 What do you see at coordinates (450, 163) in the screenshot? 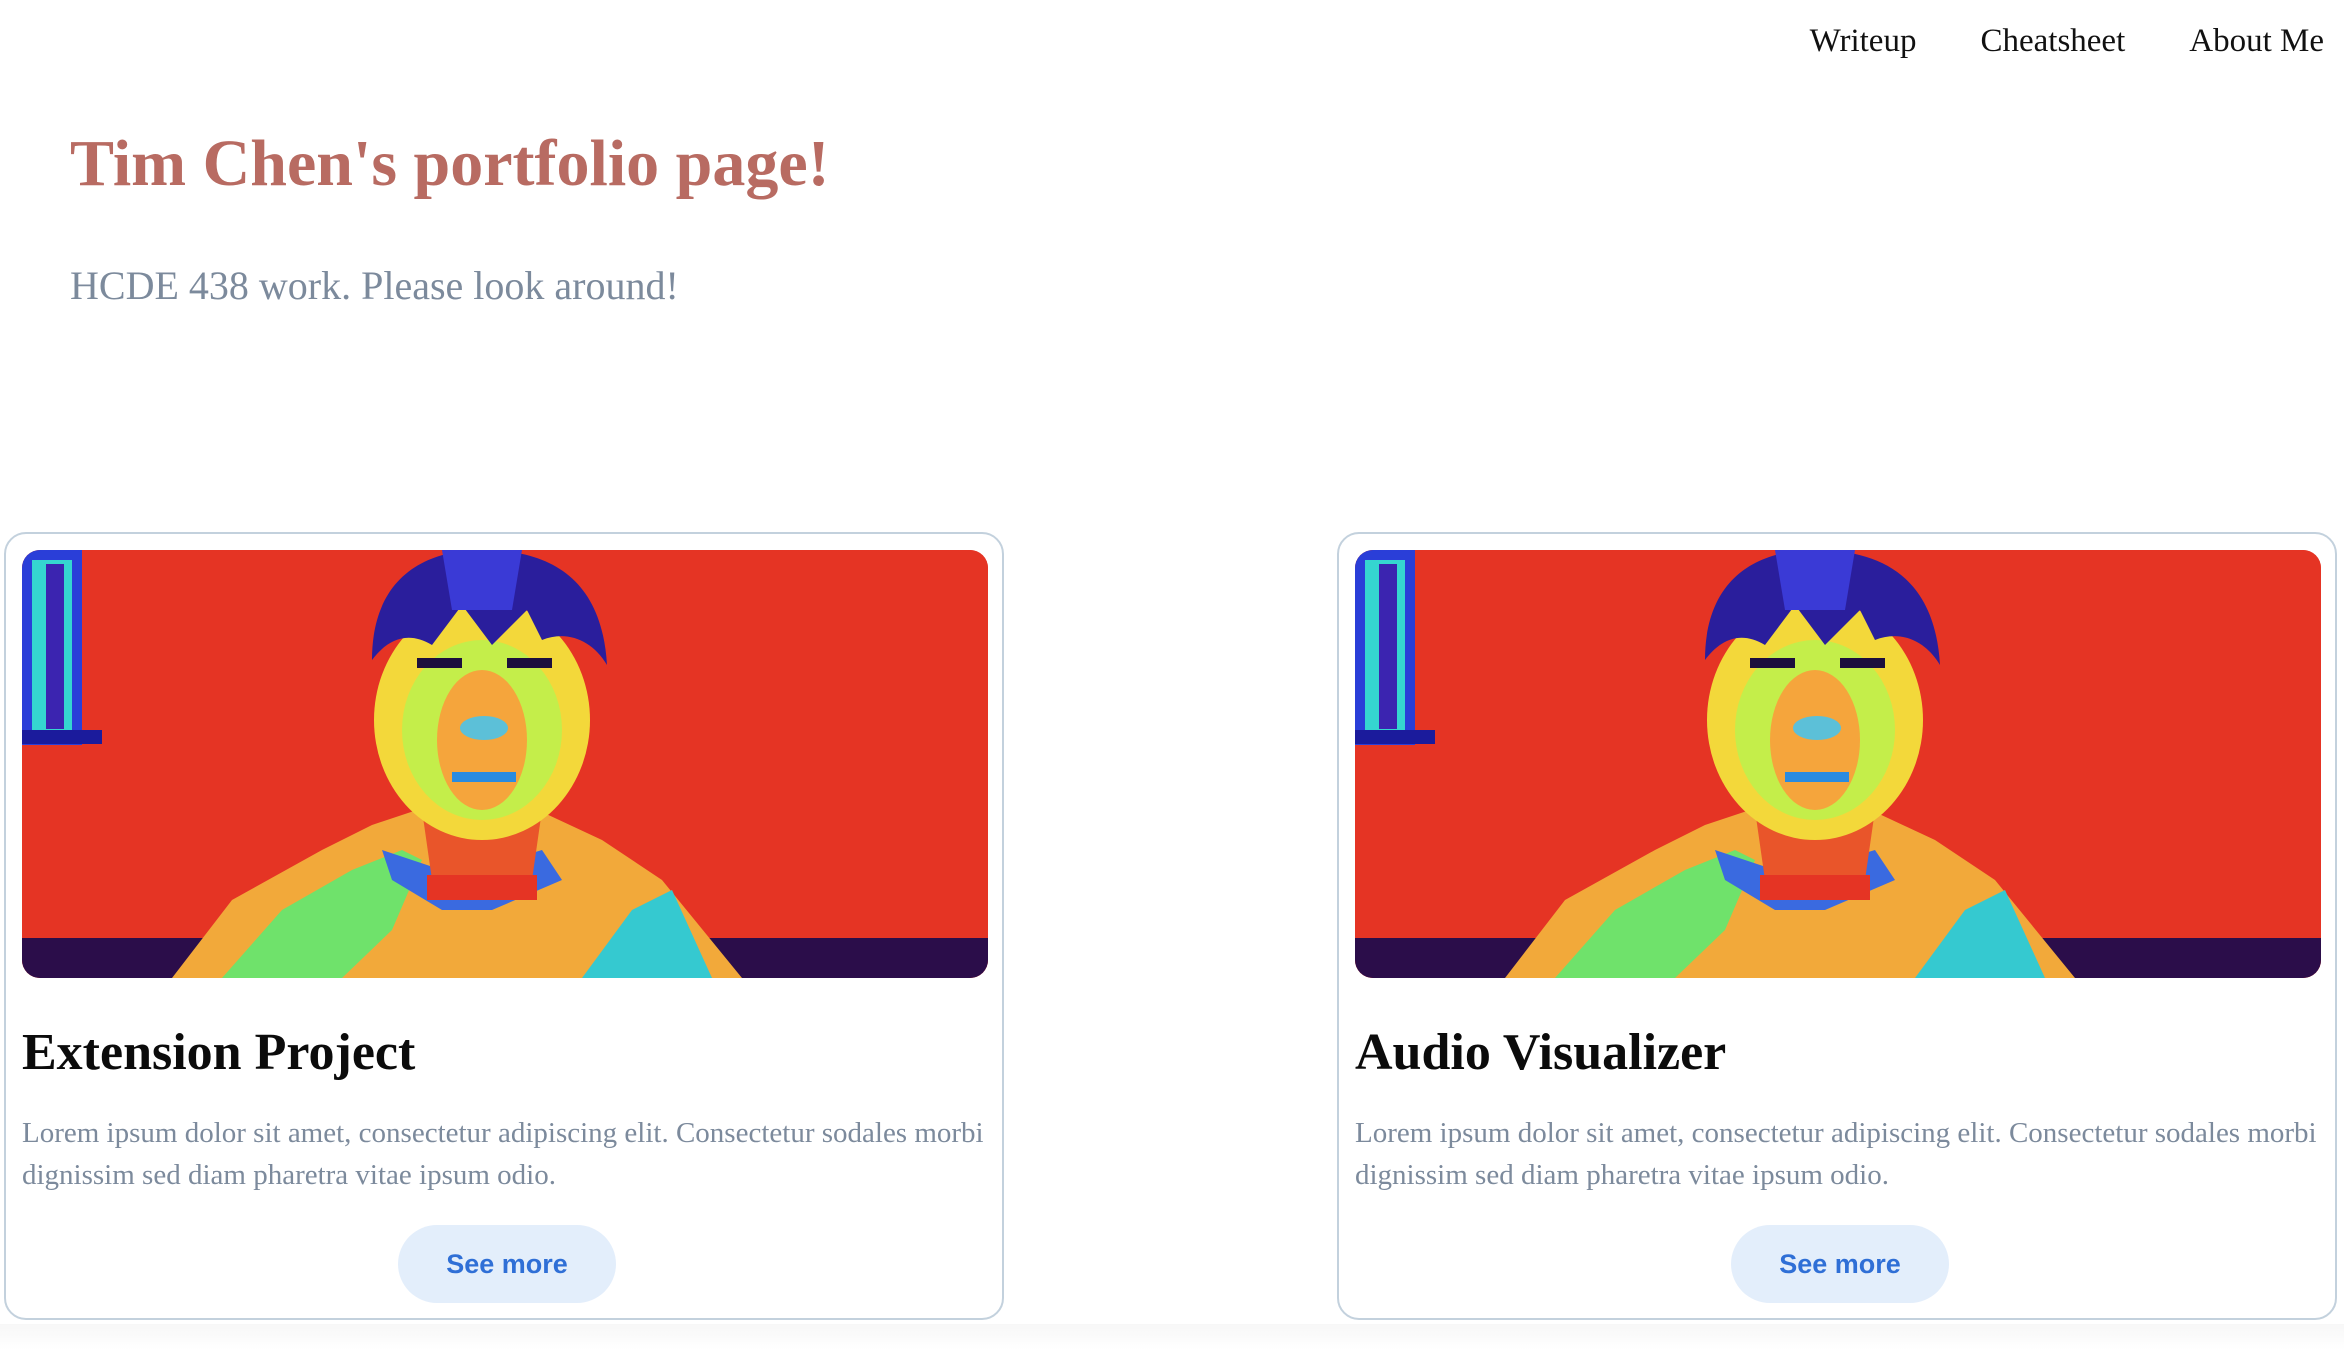
I see `page-title: Tim Chen's portfolio page!` at bounding box center [450, 163].